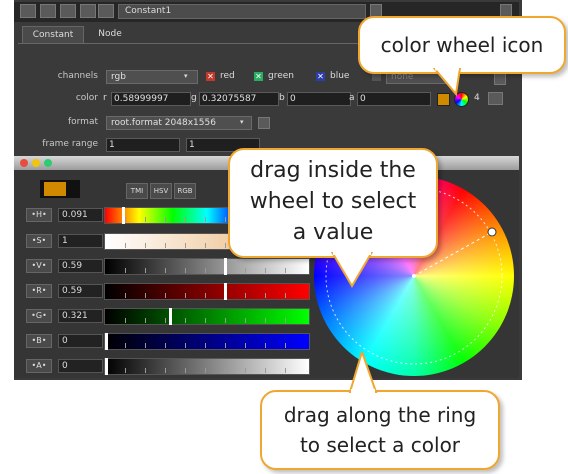  I want to click on eye-icon, so click(48, 11).